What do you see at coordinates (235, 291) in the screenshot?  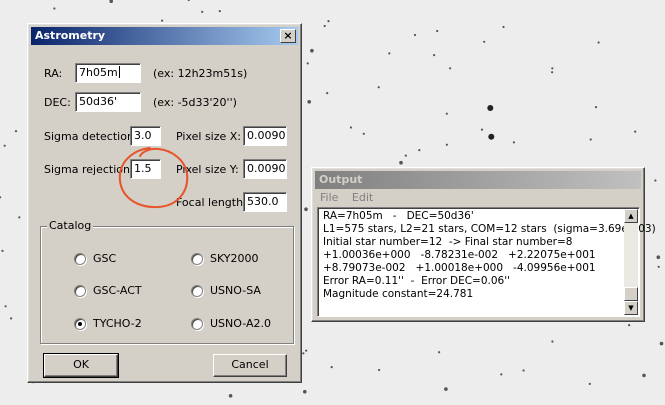 I see `radio-usno-sa-label: USNO-SA` at bounding box center [235, 291].